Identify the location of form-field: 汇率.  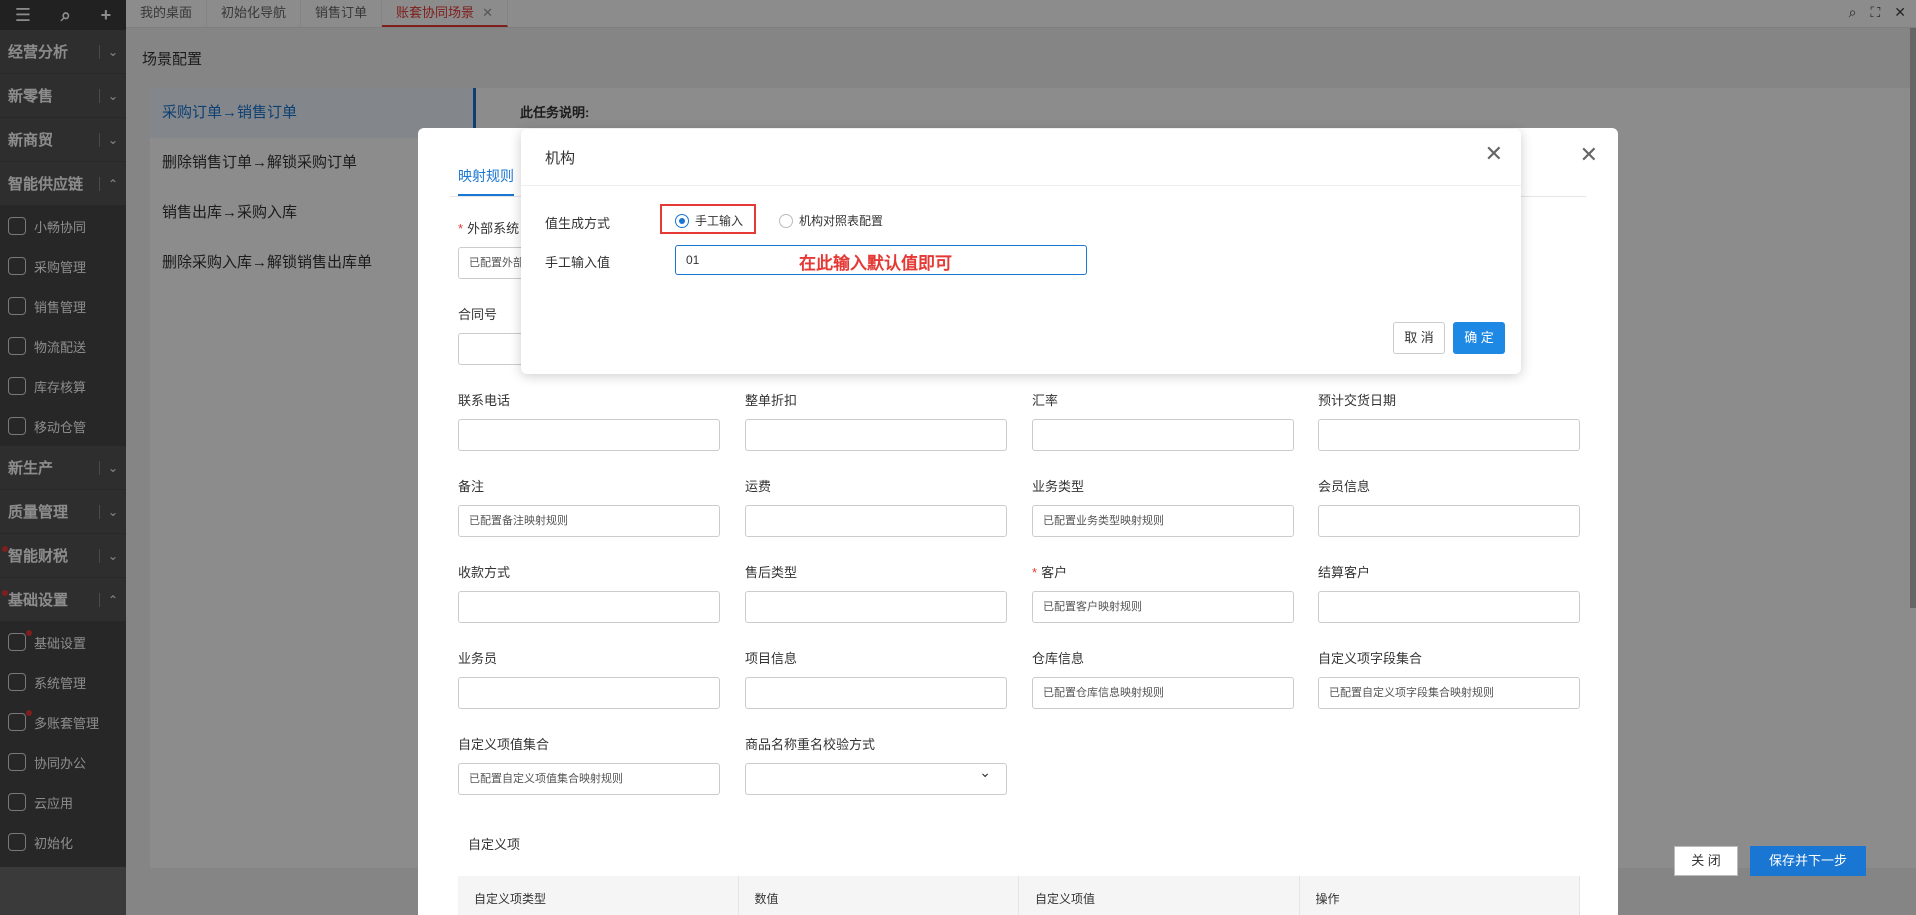
(1163, 420).